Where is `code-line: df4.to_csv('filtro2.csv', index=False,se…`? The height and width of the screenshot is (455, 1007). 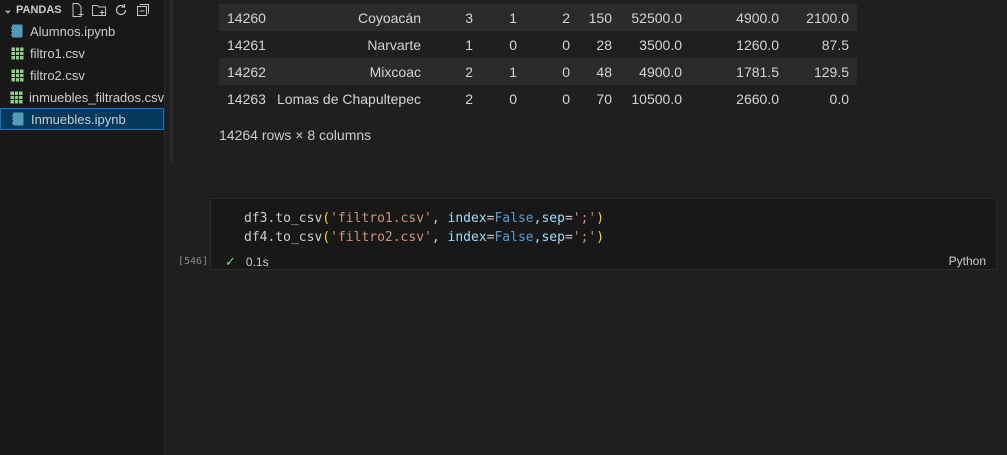 code-line: df4.to_csv('filtro2.csv', index=False,se… is located at coordinates (424, 237).